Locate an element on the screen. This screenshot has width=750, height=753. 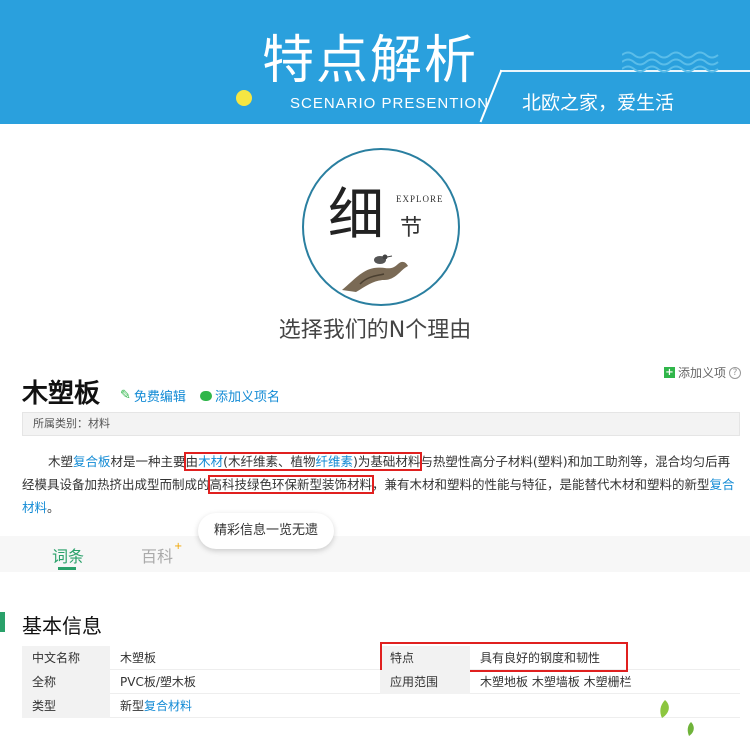
free-edit-label: 免费编辑 is located at coordinates (159, 397).